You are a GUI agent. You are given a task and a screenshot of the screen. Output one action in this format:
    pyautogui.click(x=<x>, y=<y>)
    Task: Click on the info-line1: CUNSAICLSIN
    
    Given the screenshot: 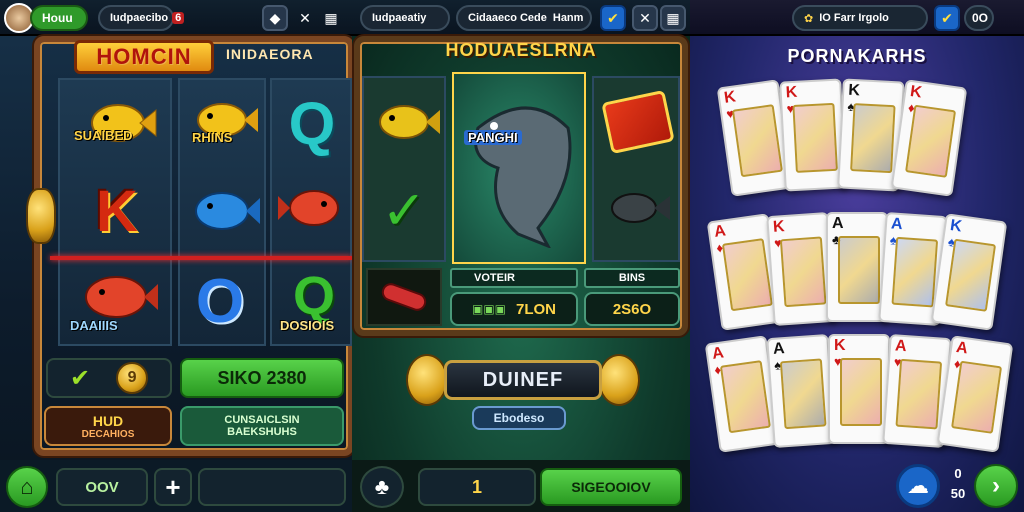 What is the action you would take?
    pyautogui.click(x=262, y=420)
    